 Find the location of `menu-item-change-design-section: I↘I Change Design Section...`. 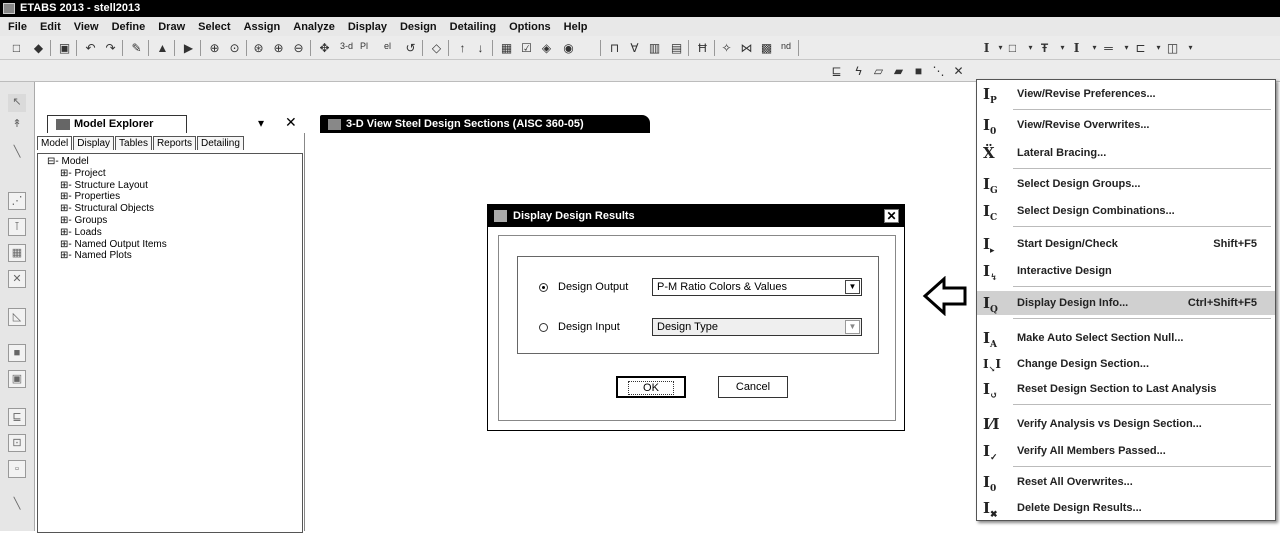

menu-item-change-design-section: I↘I Change Design Section... is located at coordinates (1126, 364).